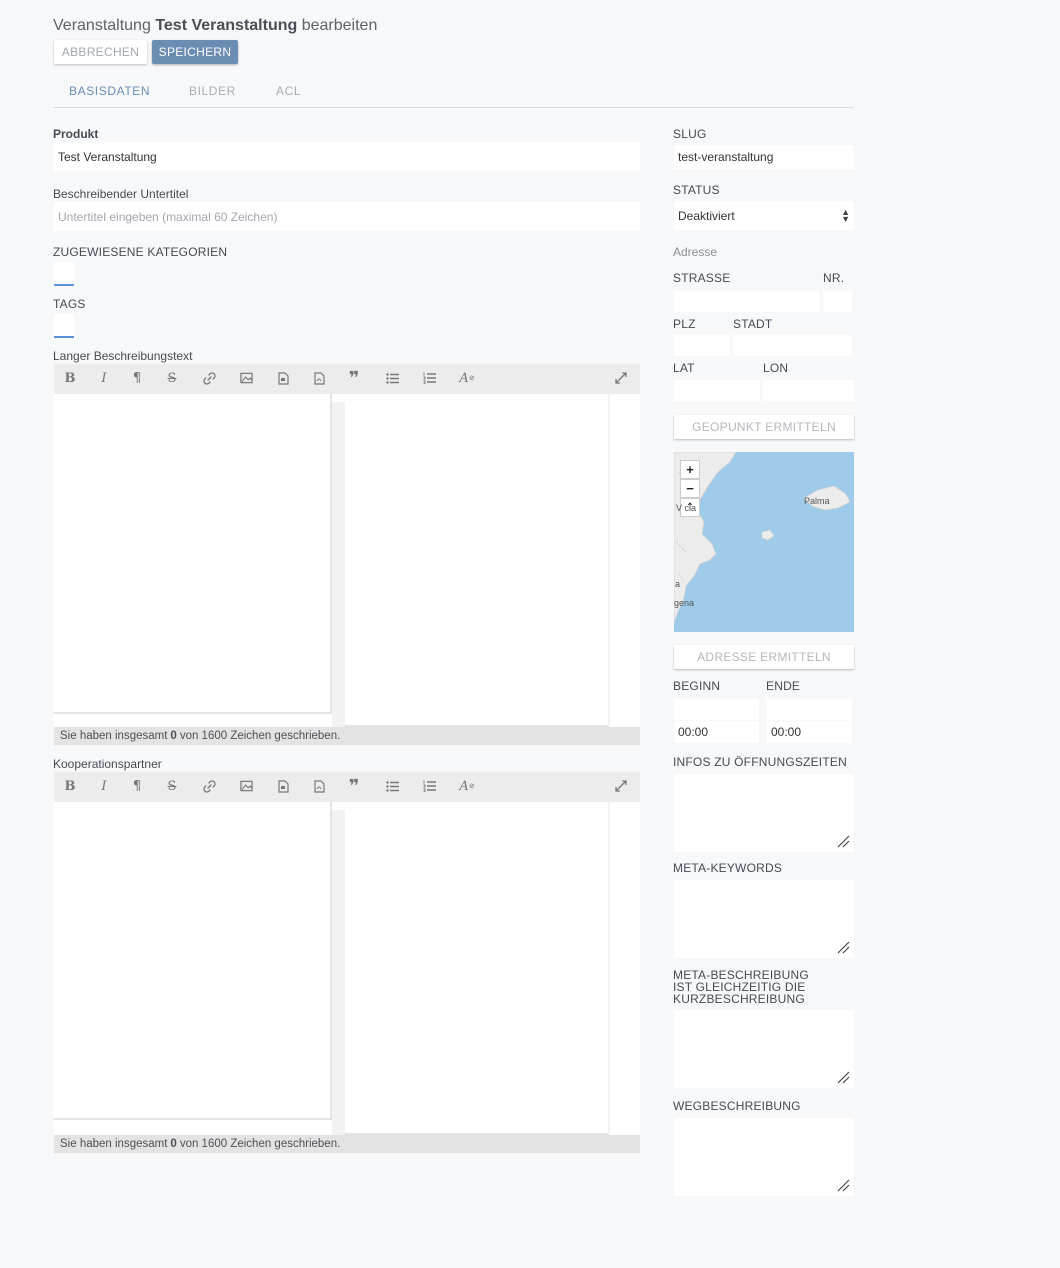 The width and height of the screenshot is (1060, 1268). Describe the element at coordinates (764, 813) in the screenshot. I see `opening-textarea` at that location.